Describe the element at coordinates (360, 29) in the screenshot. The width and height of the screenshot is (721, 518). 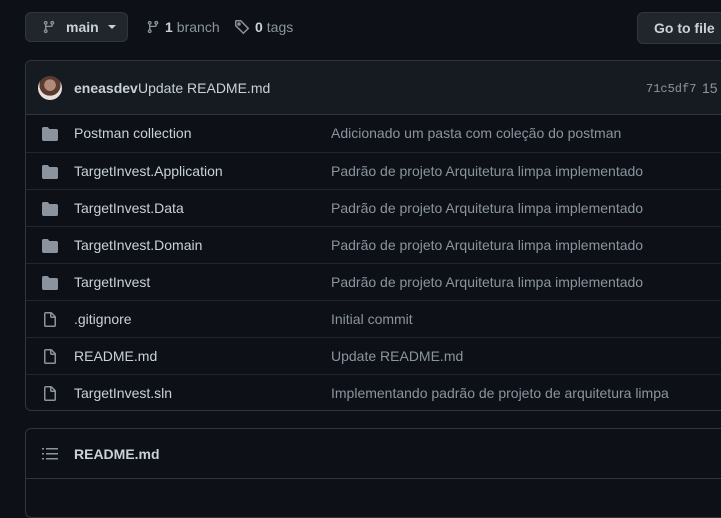
I see `repo-toolbar: main 1 branch 0 tags Go to file` at that location.